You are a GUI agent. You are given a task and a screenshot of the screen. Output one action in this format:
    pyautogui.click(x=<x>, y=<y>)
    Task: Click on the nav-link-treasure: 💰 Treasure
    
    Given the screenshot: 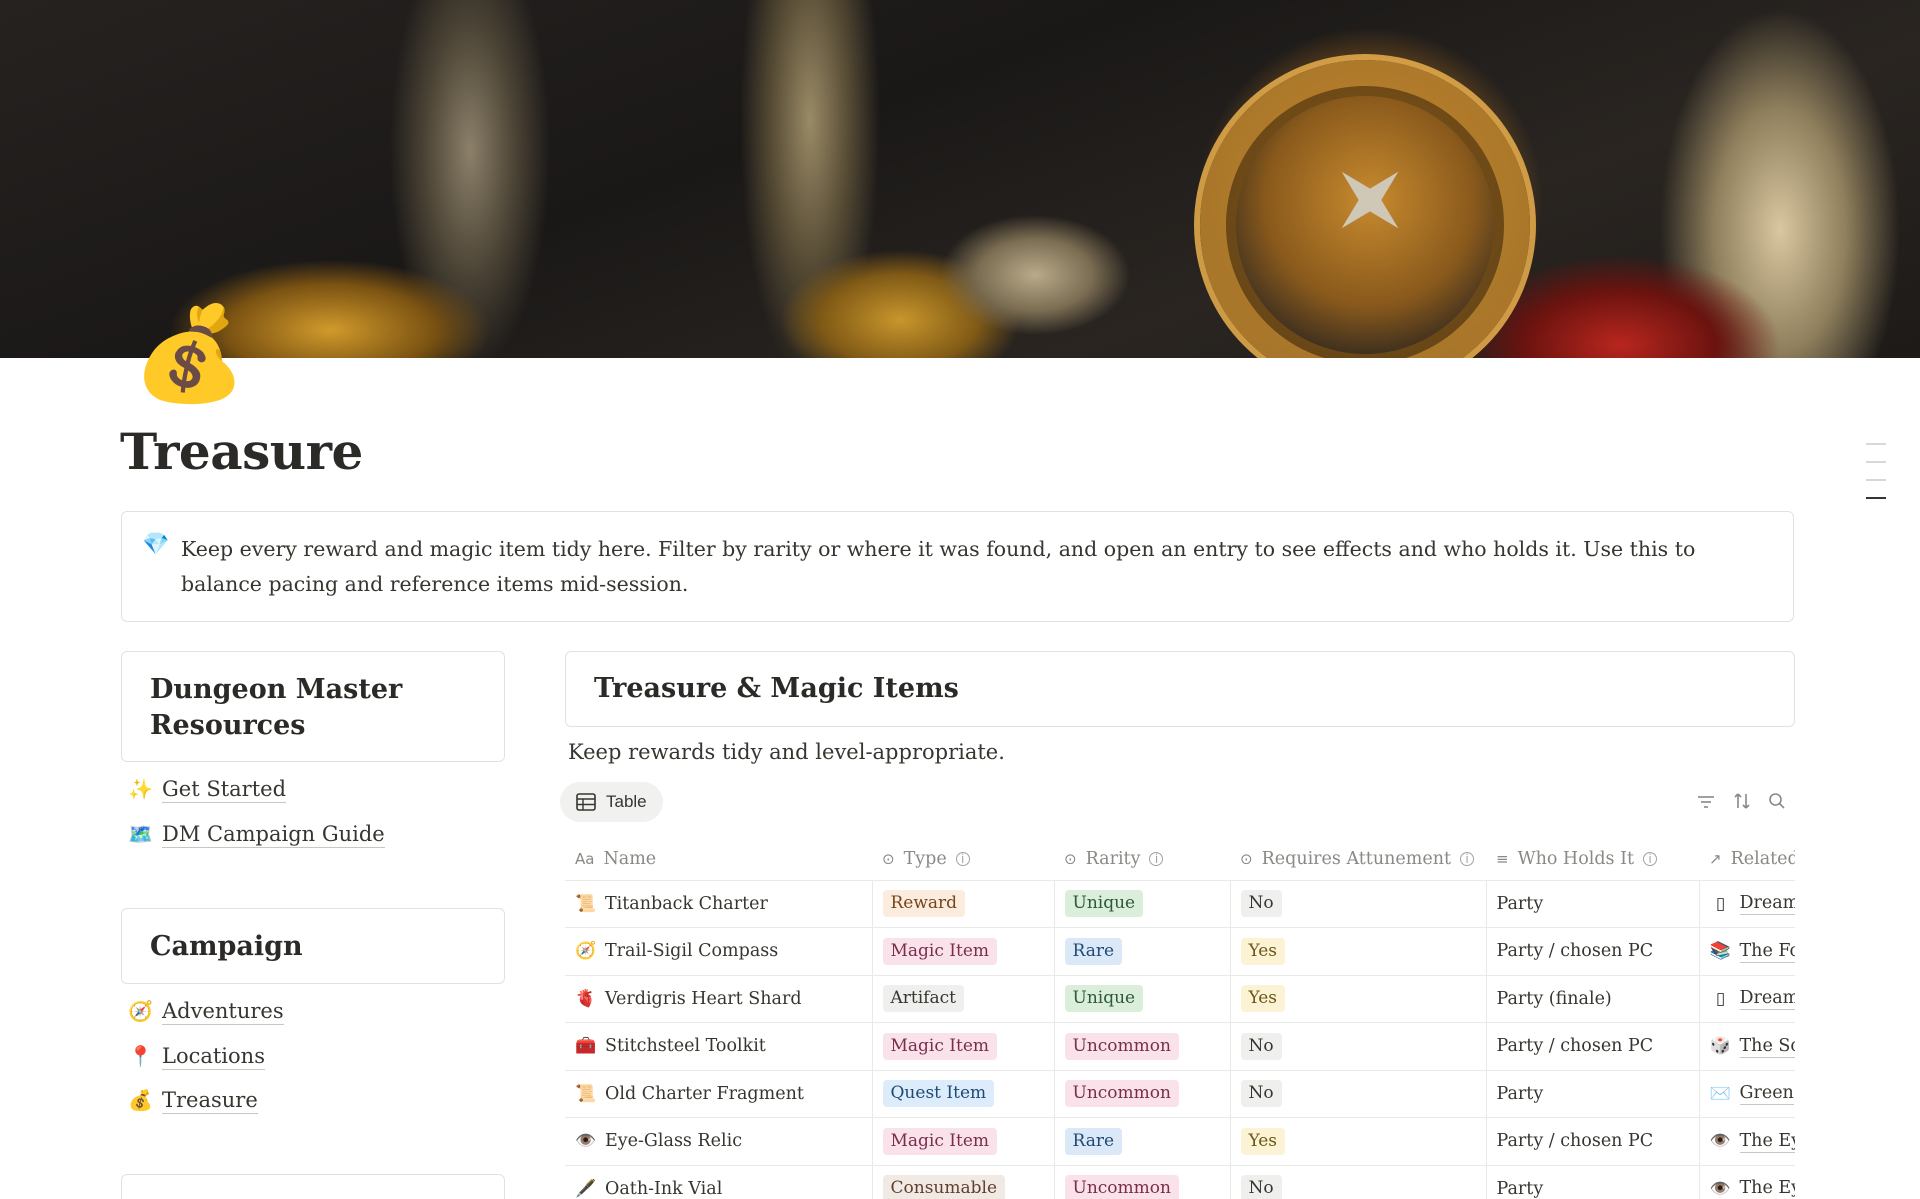 What is the action you would take?
    pyautogui.click(x=193, y=1100)
    